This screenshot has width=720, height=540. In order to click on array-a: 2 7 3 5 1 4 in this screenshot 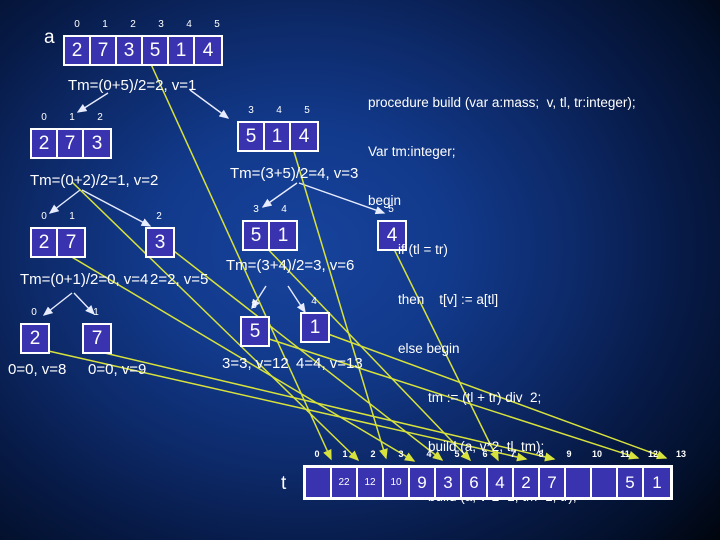, I will do `click(143, 50)`.